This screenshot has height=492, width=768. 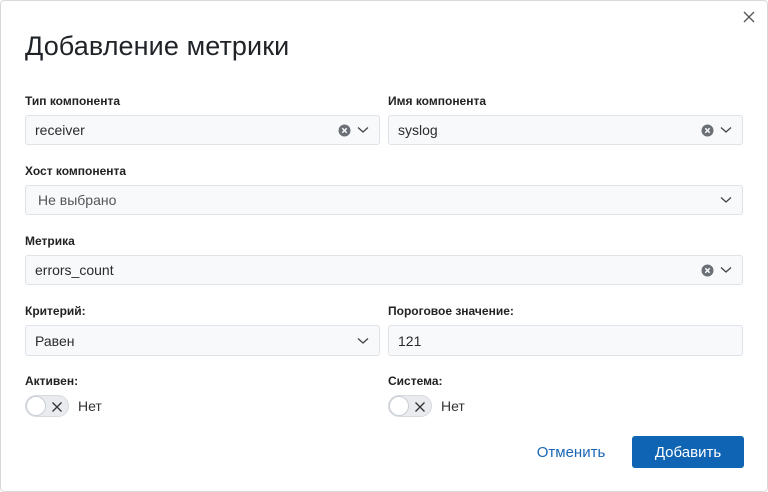 What do you see at coordinates (410, 406) in the screenshot?
I see `system-toggle` at bounding box center [410, 406].